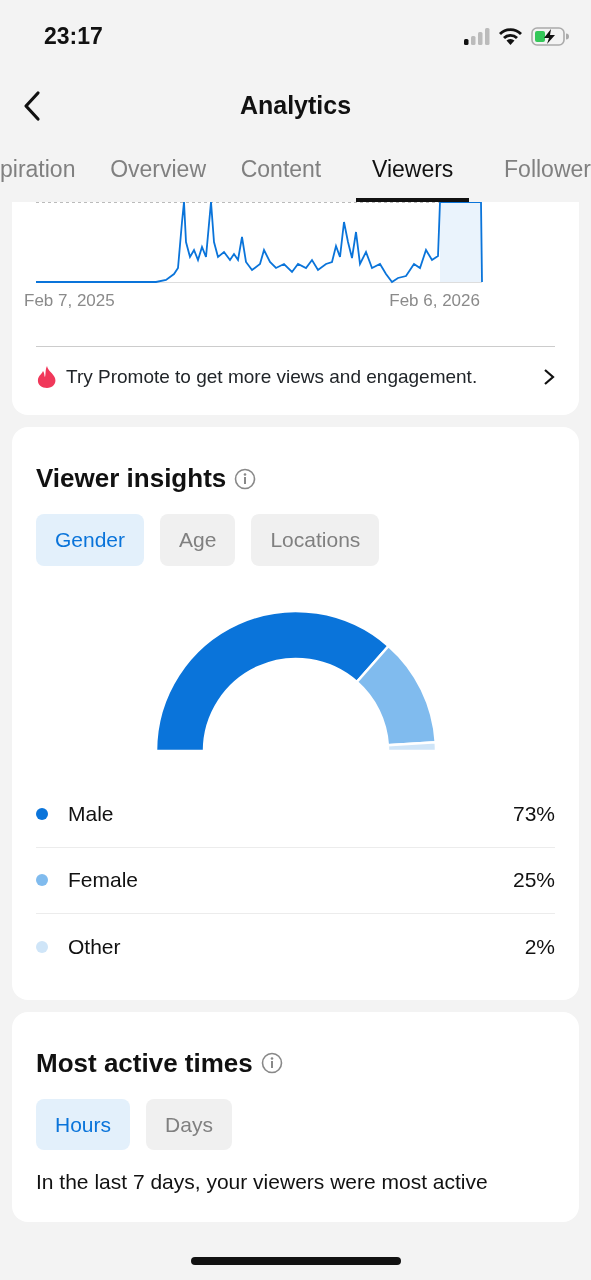 The image size is (591, 1280). I want to click on battery-icon, so click(550, 36).